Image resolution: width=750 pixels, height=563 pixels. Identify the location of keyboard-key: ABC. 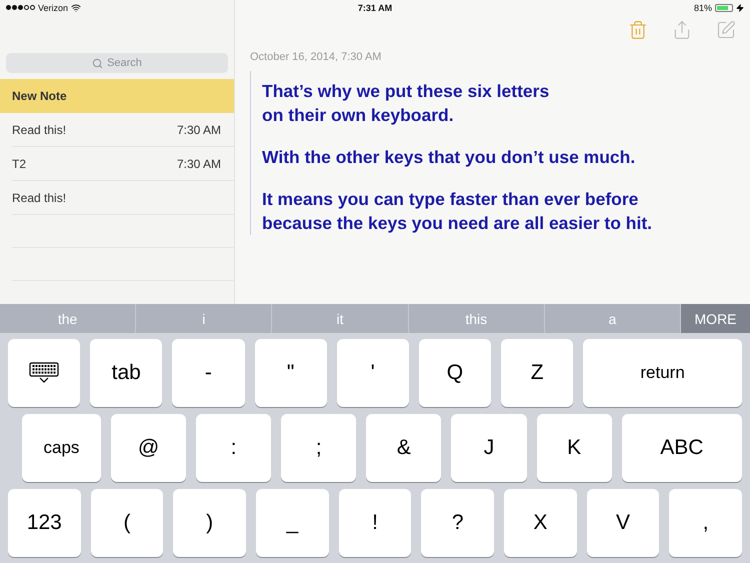
(682, 448).